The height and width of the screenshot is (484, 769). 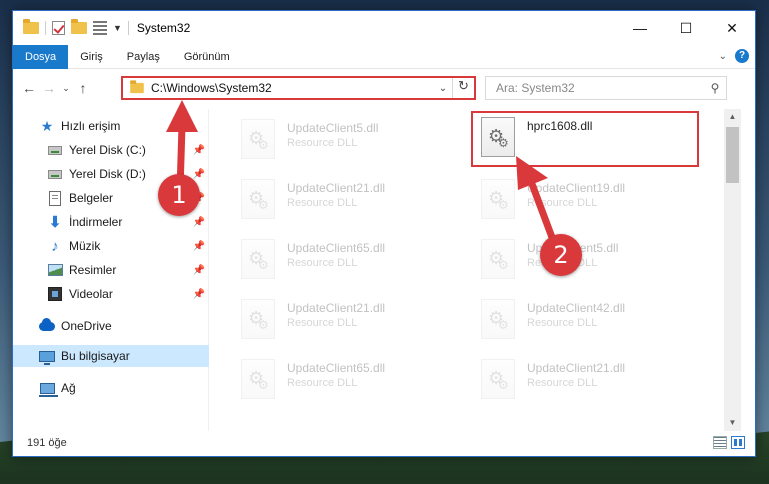 I want to click on sidebar-item-pictures: Resimler 📌, so click(x=111, y=270).